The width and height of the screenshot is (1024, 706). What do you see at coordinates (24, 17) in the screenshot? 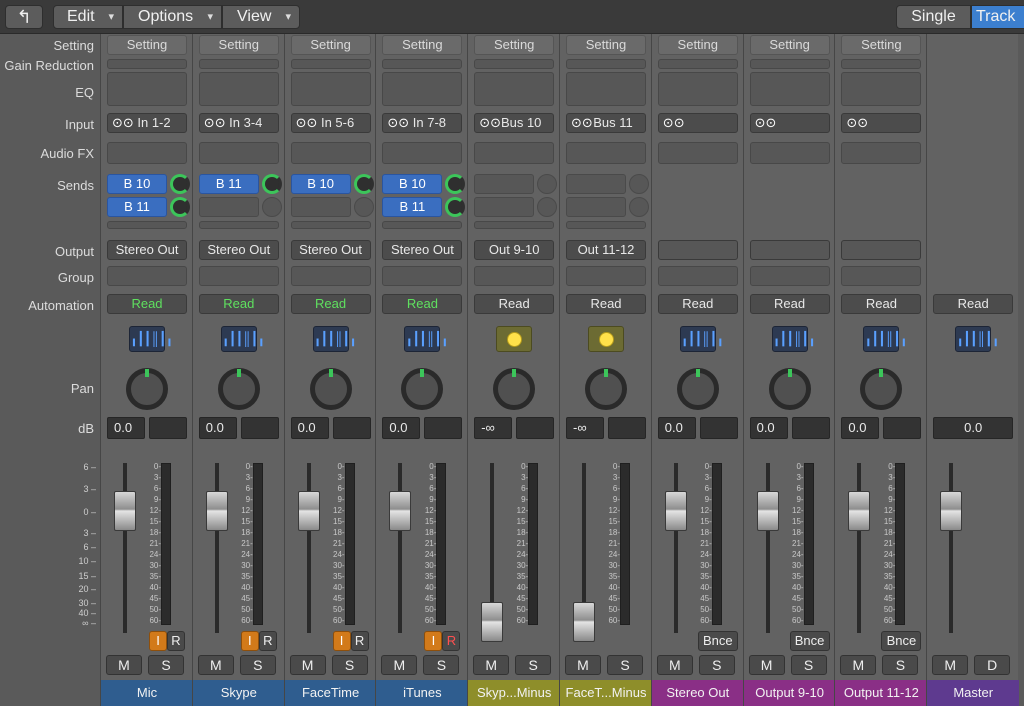
I see `back-icon: ↰` at bounding box center [24, 17].